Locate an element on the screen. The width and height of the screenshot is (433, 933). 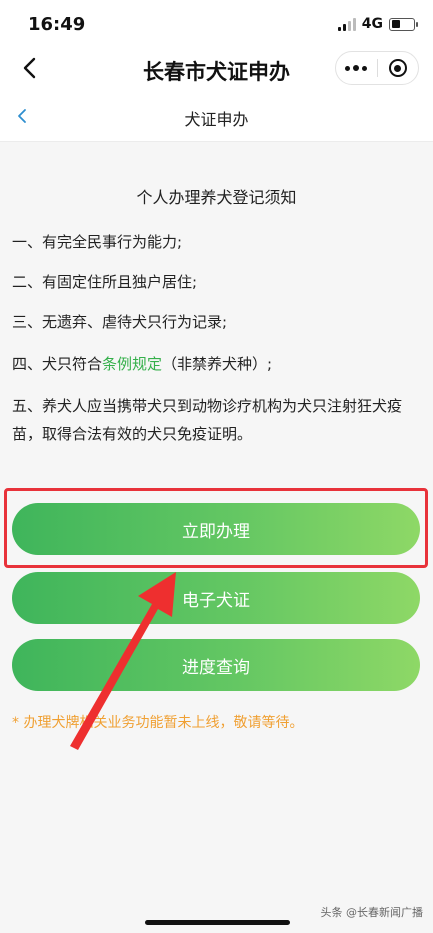
regulation-link: 条例规定 is located at coordinates (132, 364).